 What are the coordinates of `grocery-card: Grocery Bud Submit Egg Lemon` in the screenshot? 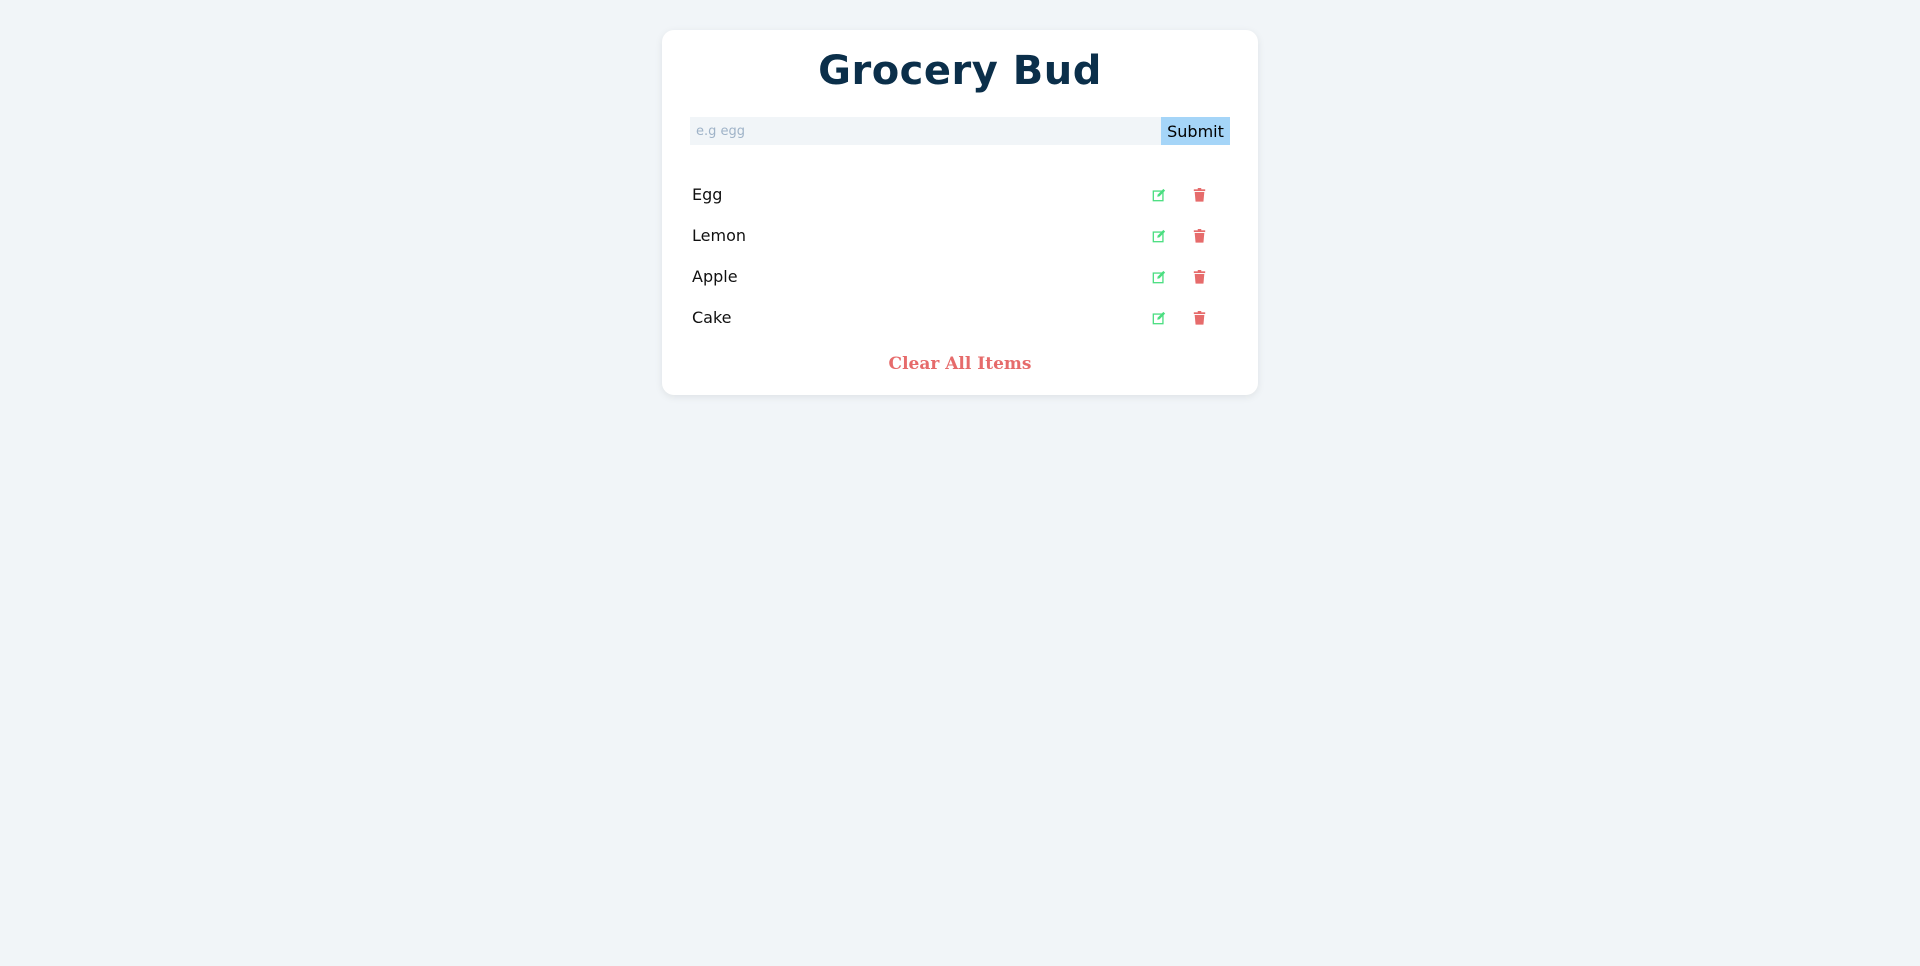 It's located at (960, 212).